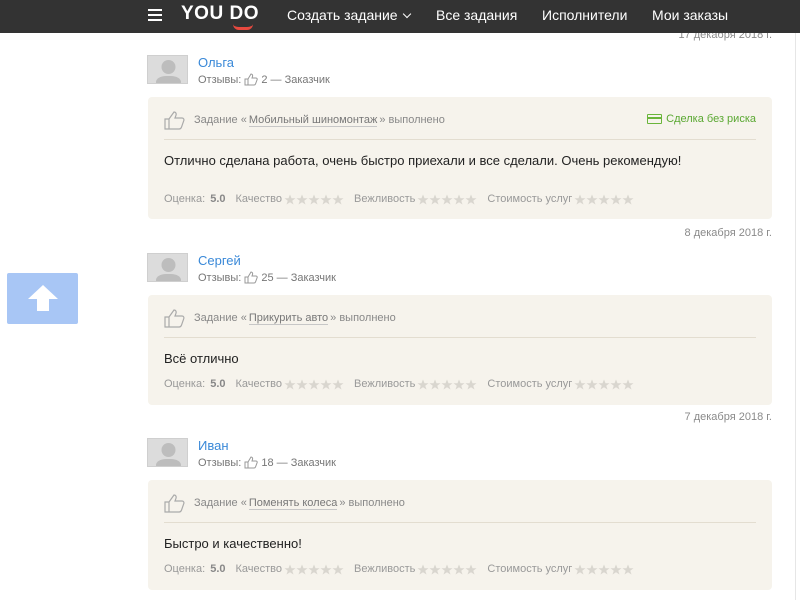 The width and height of the screenshot is (800, 600). I want to click on scroll-to-top-button, so click(42, 298).